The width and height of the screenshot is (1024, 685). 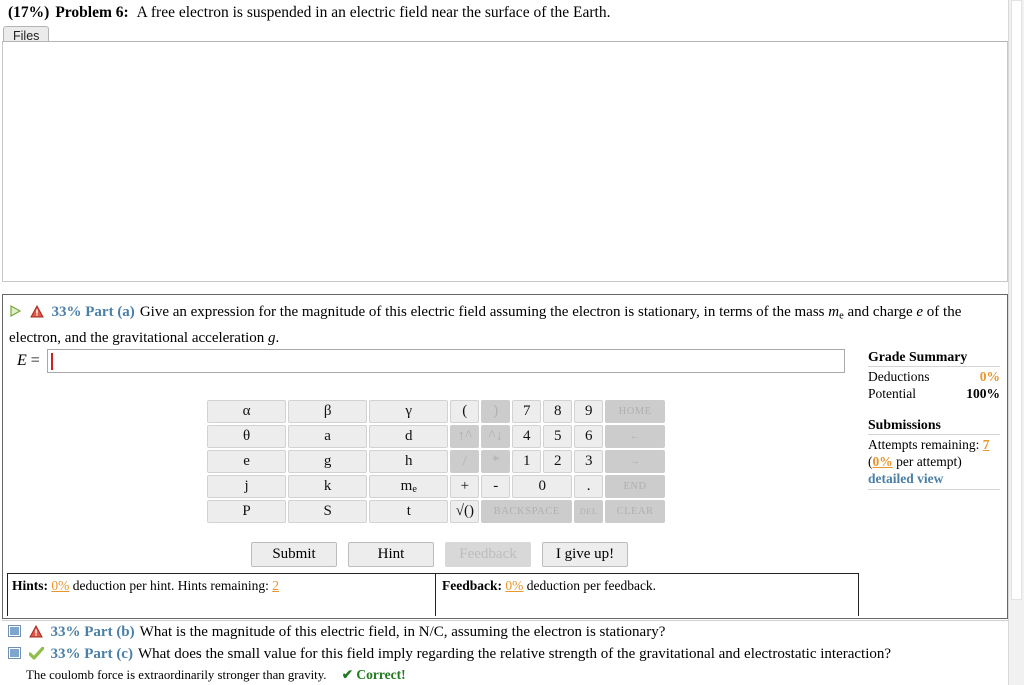 I want to click on keypad-key-7: 7, so click(x=527, y=411).